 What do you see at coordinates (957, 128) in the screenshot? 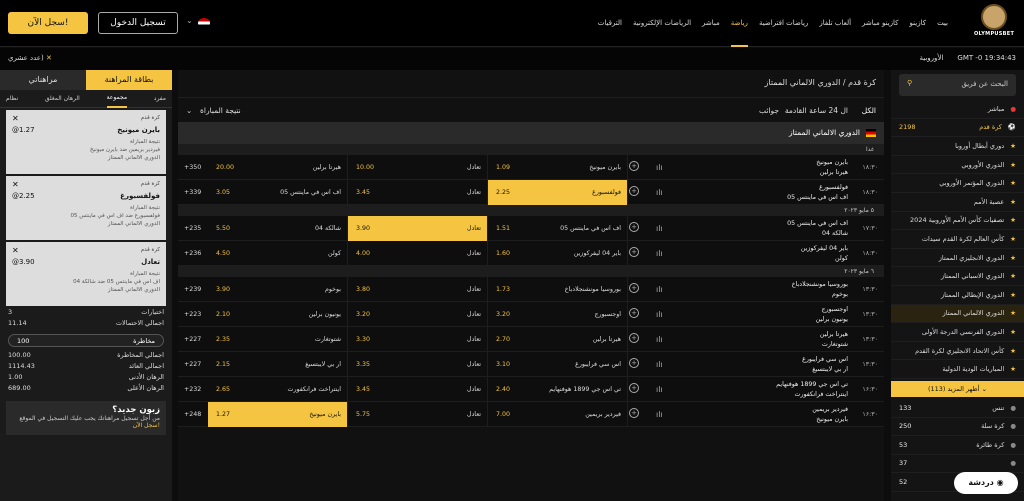
I see `sidebar-item-football: ⚽ كرة قدم 2198` at bounding box center [957, 128].